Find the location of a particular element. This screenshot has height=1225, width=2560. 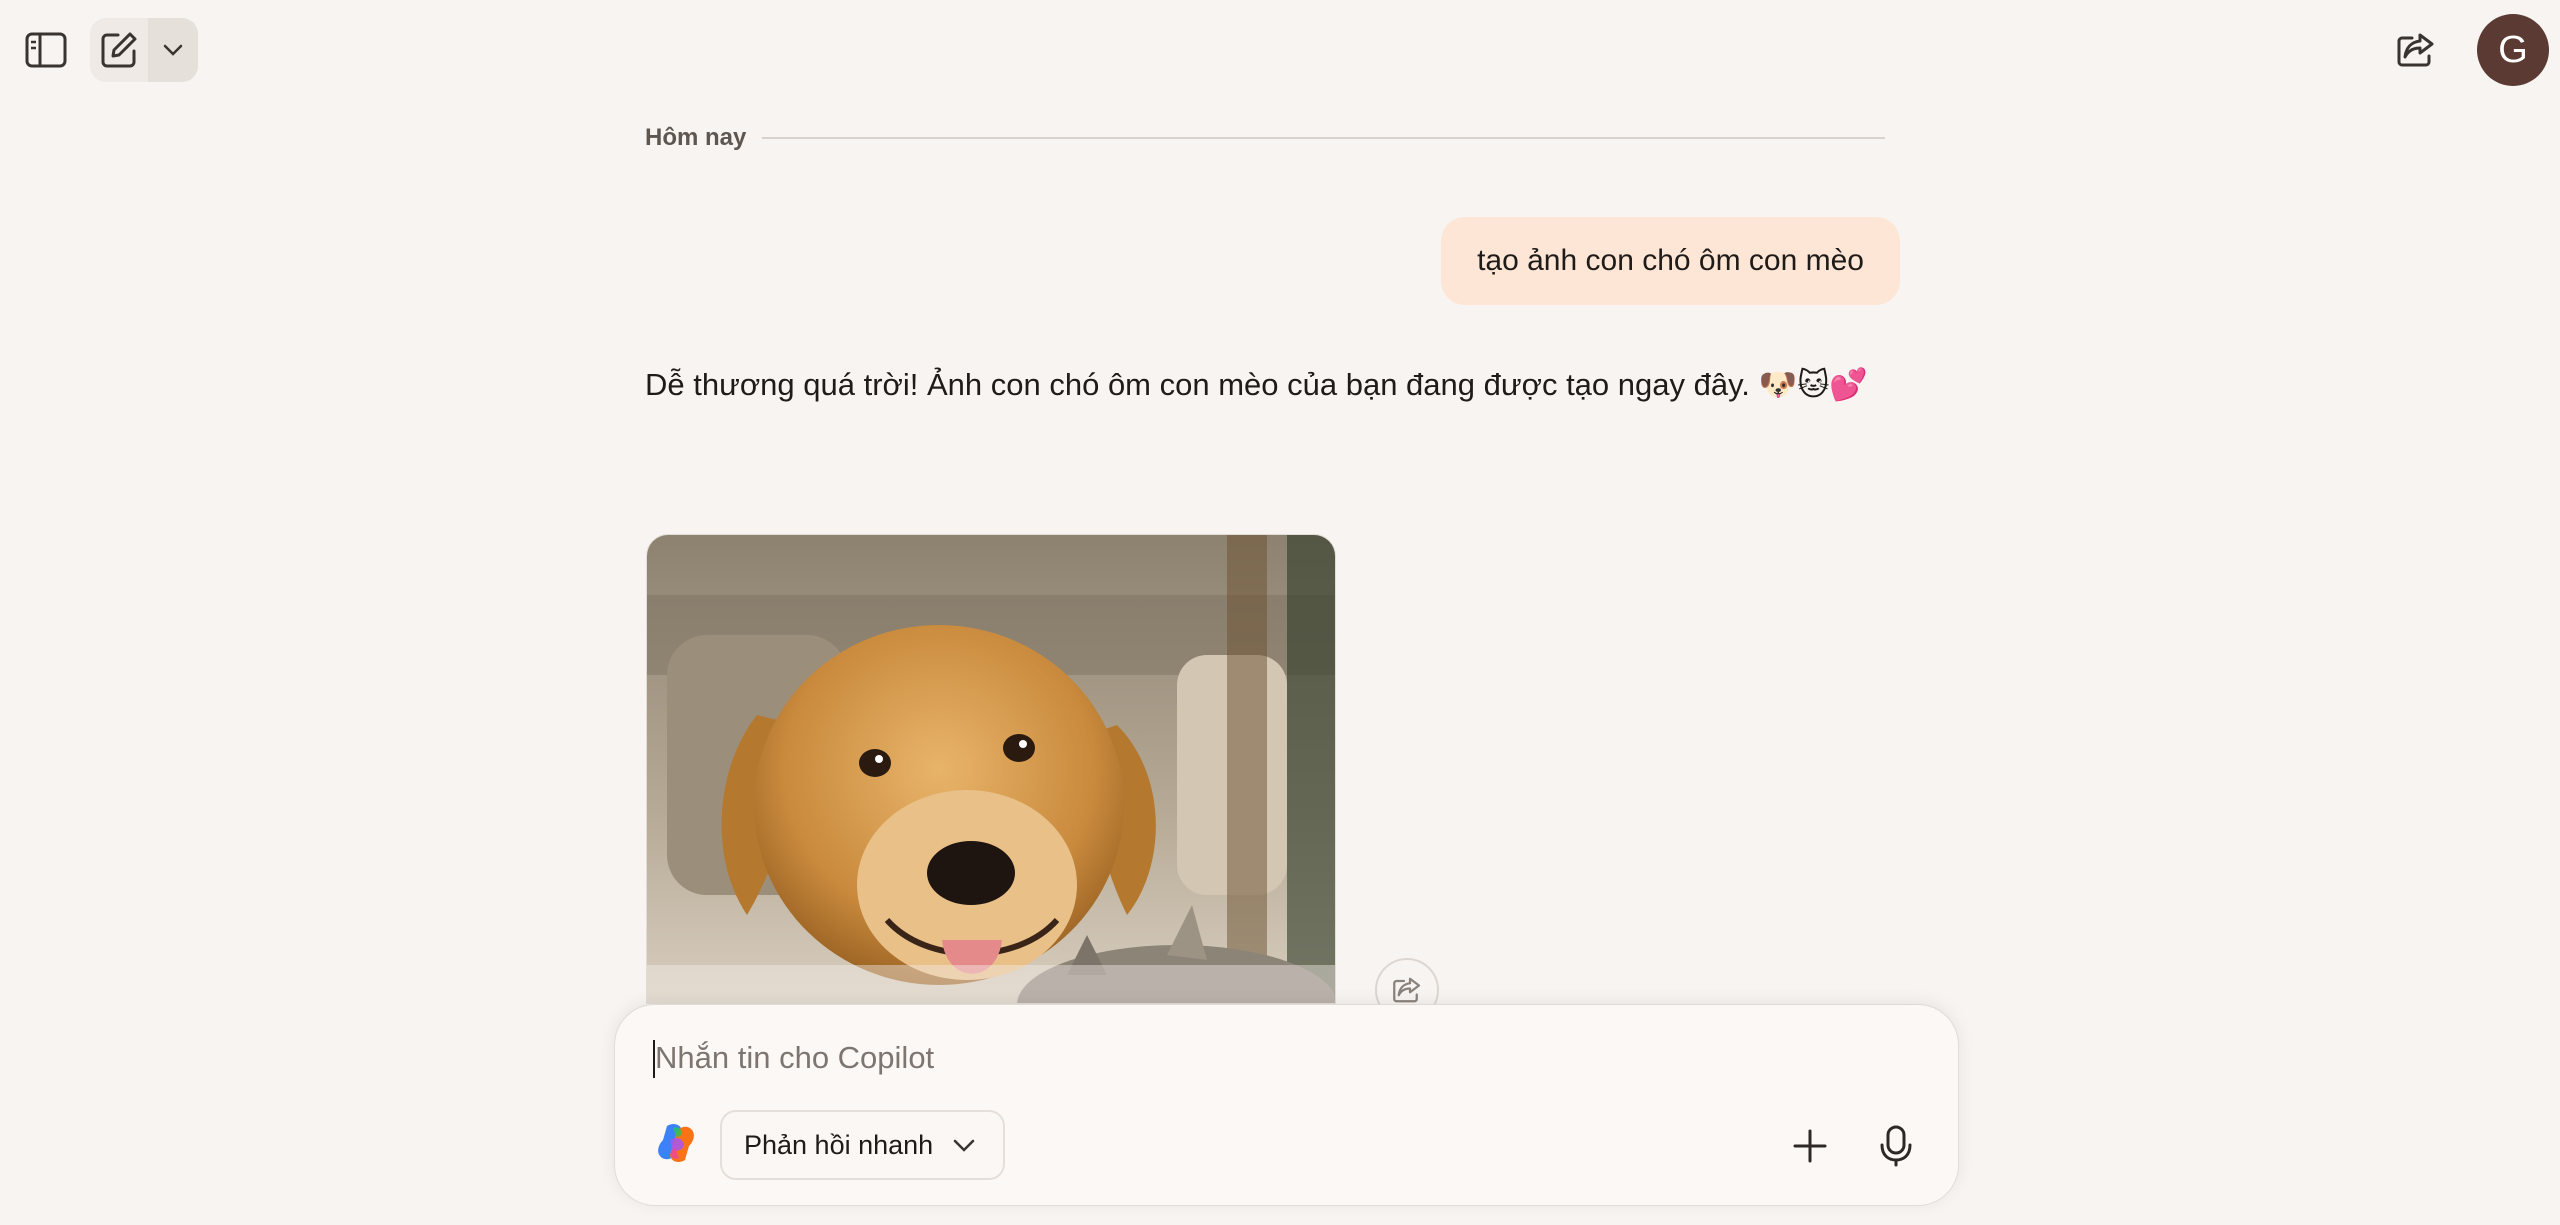

date-divider: Hôm nay is located at coordinates (1265, 138).